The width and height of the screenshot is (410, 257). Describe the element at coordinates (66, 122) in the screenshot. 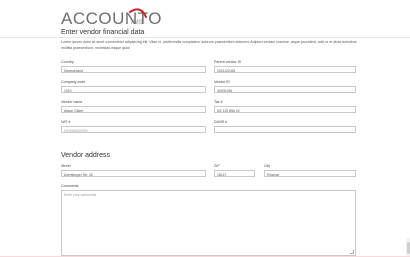

I see `vat-number-label: VAT #` at that location.